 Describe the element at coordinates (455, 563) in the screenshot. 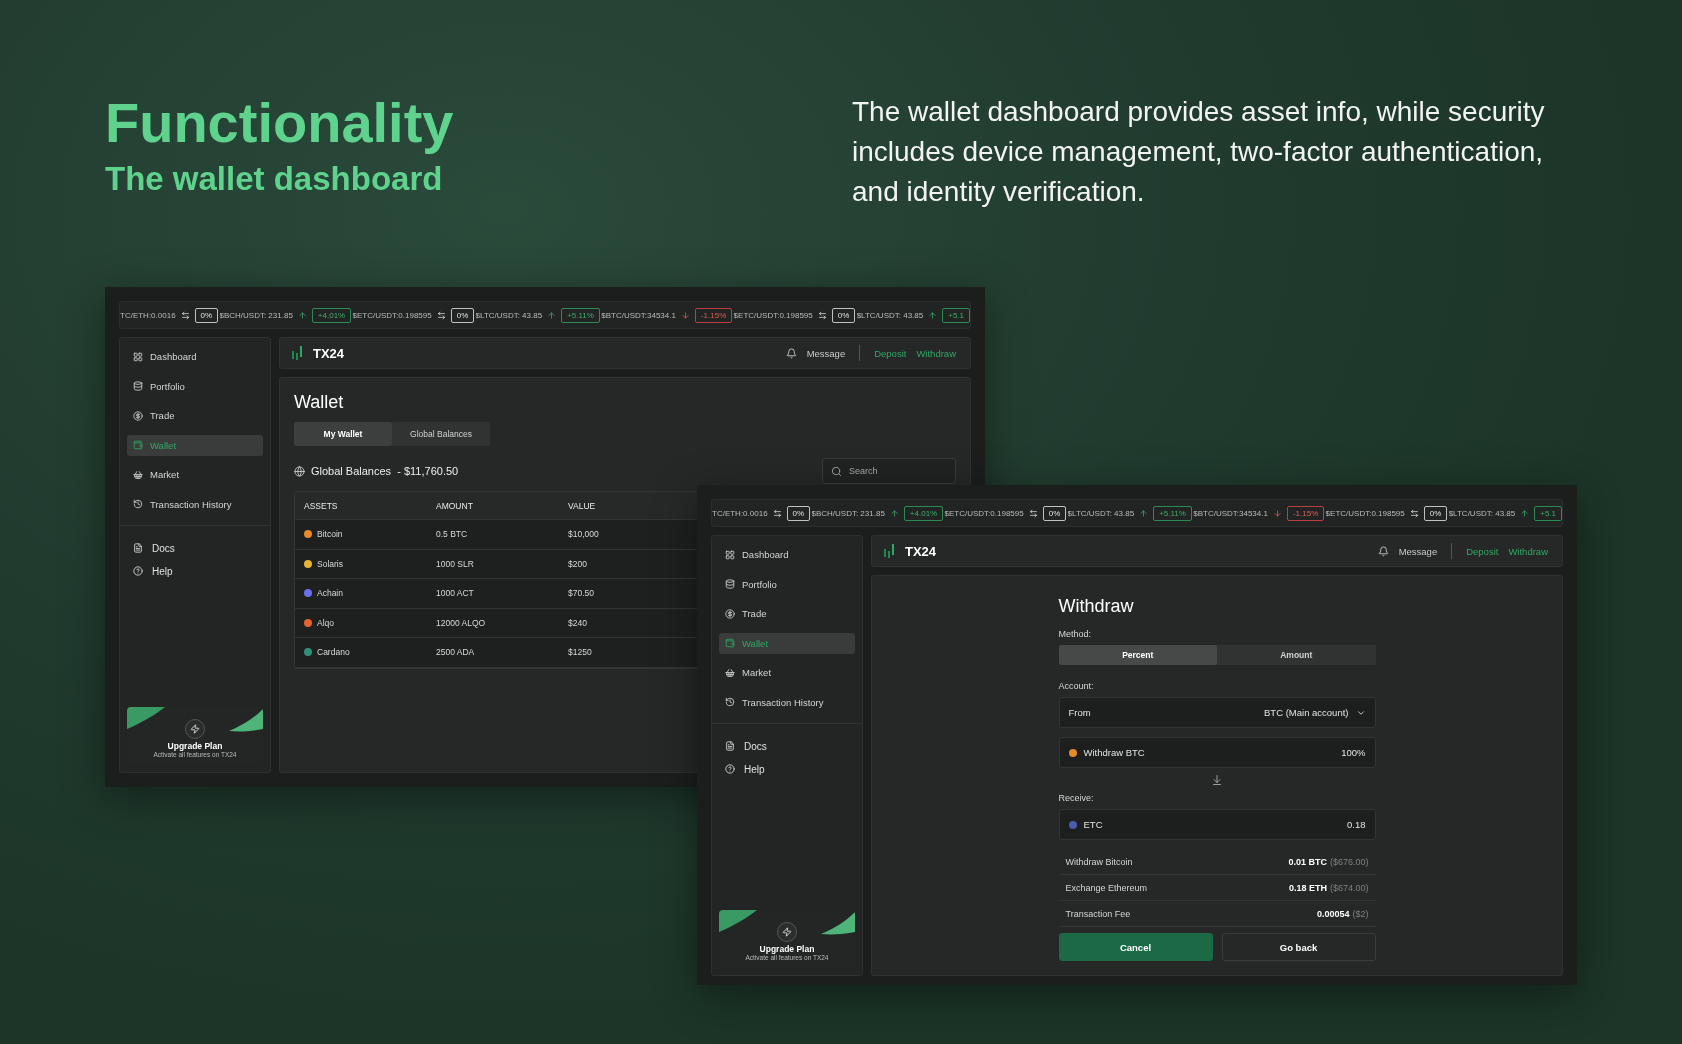

I see `table-cell-text: 1000 SLR` at that location.